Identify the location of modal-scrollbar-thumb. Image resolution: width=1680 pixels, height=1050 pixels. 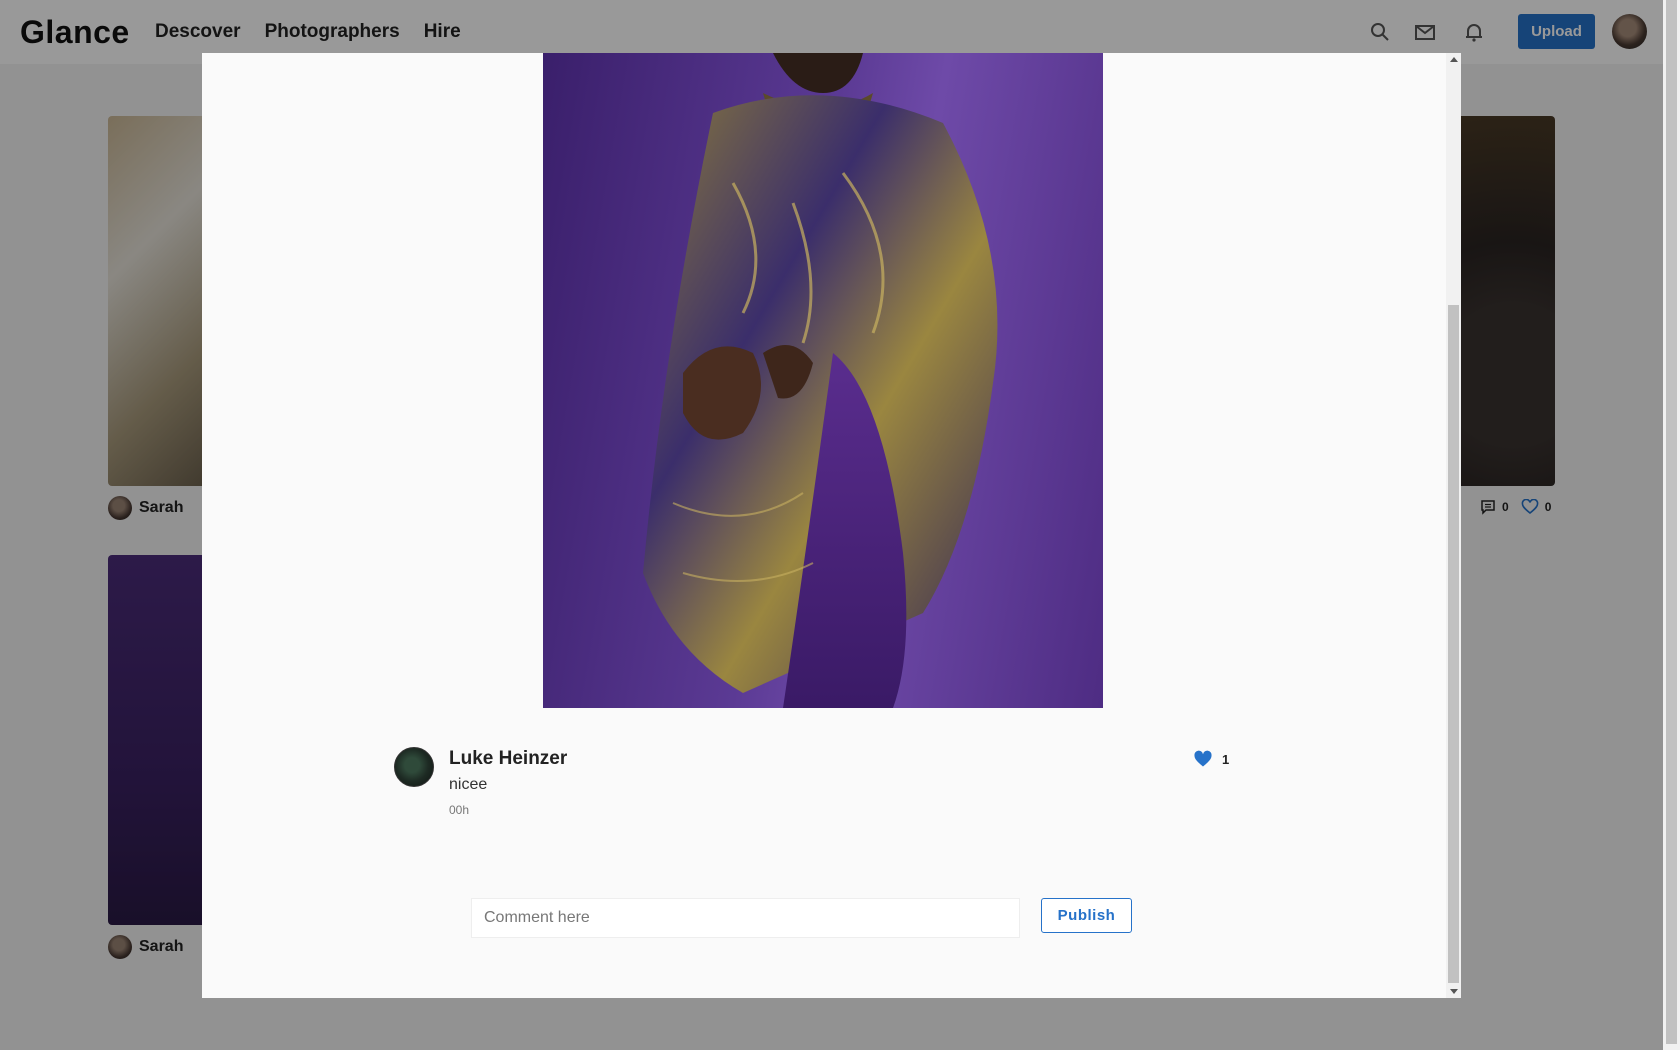
(1453, 644).